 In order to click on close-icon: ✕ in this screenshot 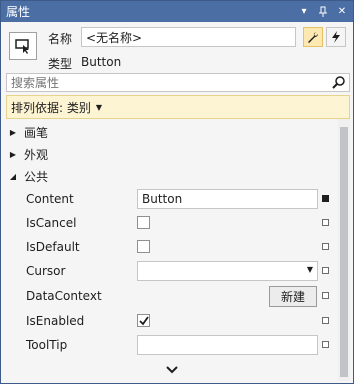, I will do `click(342, 12)`.